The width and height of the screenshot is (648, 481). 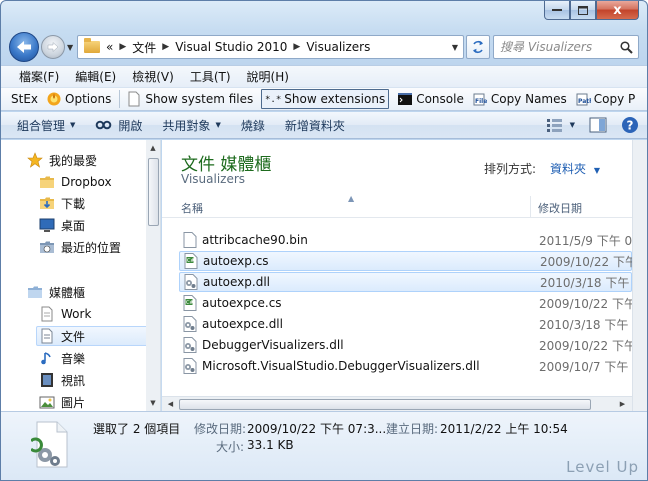 I want to click on forward-button, so click(x=53, y=47).